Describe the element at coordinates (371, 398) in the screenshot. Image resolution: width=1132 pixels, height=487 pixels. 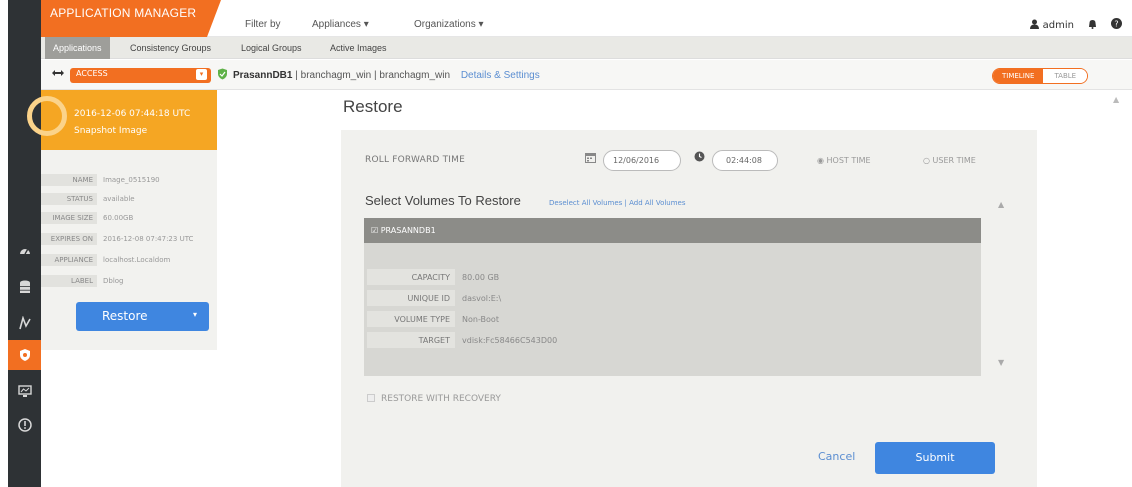
I see `checkbox-icon` at that location.